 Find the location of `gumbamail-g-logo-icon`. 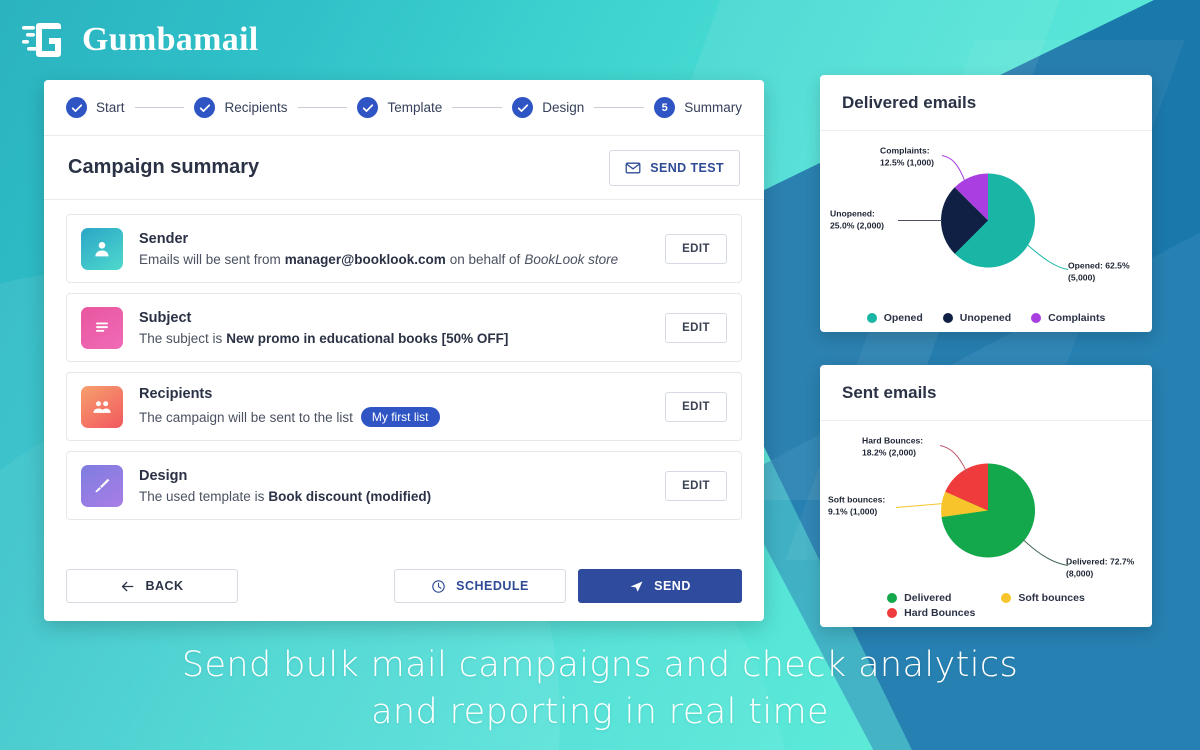

gumbamail-g-logo-icon is located at coordinates (41, 40).